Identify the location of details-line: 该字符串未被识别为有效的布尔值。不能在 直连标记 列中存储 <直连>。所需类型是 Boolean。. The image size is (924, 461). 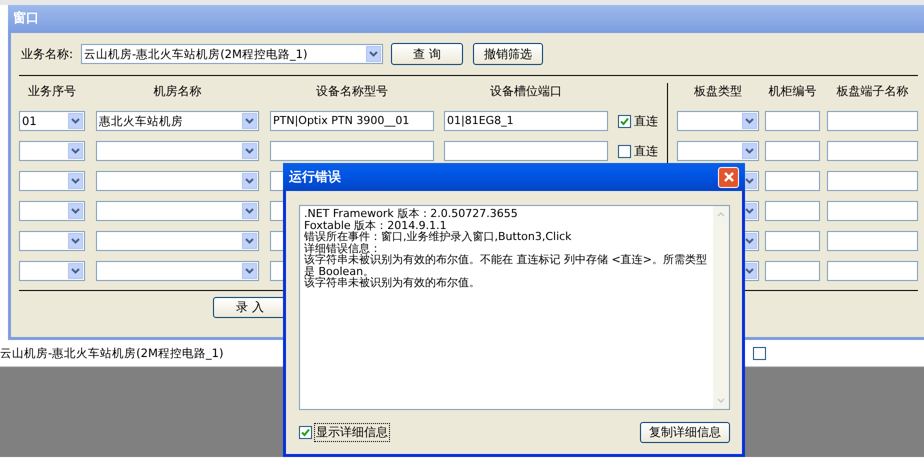
(506, 265).